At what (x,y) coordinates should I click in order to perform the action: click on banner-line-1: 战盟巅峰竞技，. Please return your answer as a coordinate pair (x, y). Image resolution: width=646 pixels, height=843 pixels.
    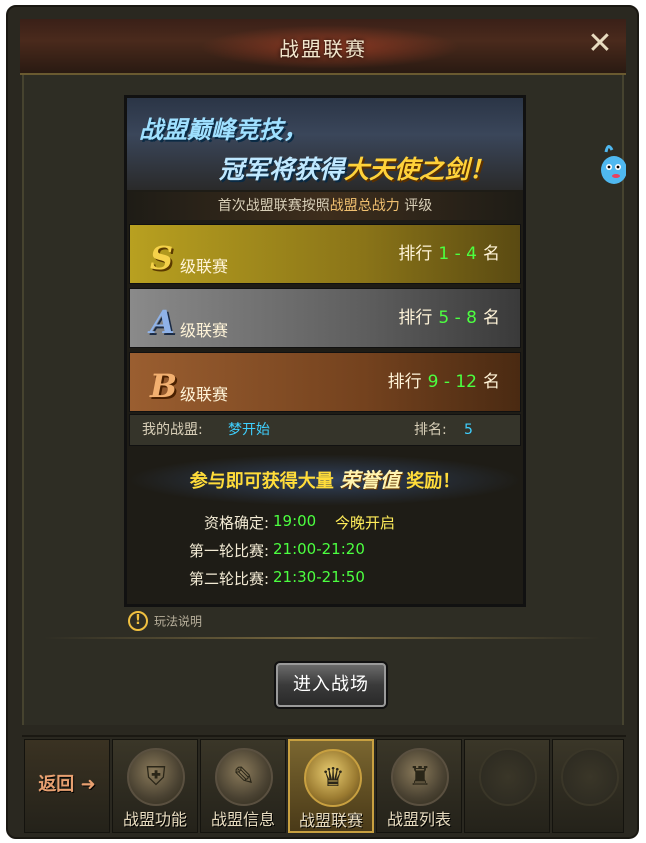
    Looking at the image, I should click on (223, 130).